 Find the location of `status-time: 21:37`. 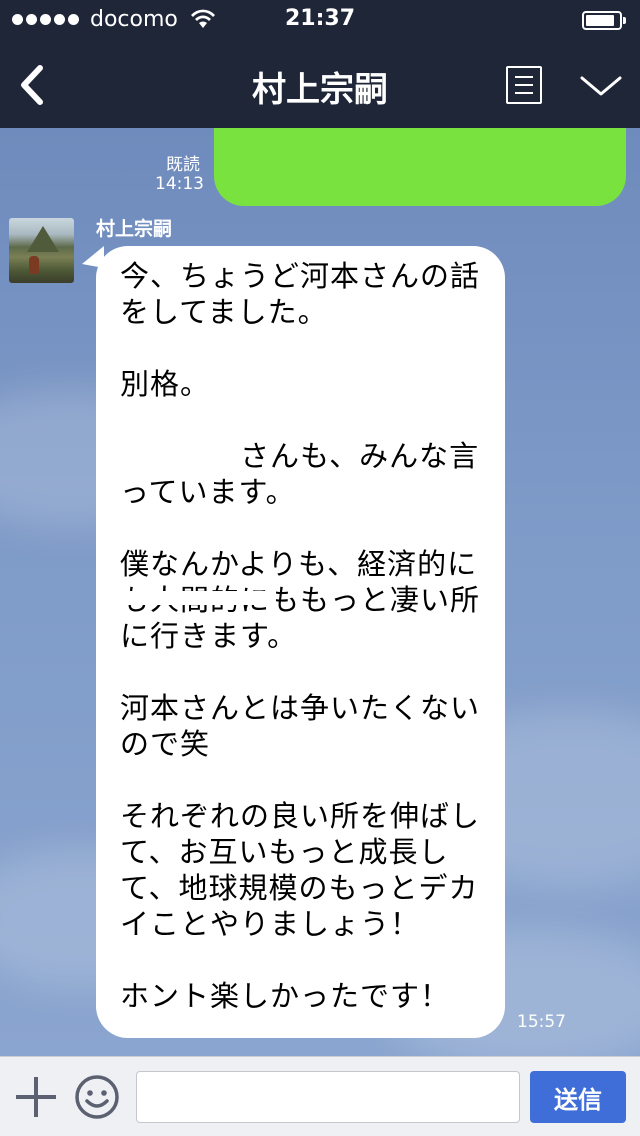

status-time: 21:37 is located at coordinates (320, 18).